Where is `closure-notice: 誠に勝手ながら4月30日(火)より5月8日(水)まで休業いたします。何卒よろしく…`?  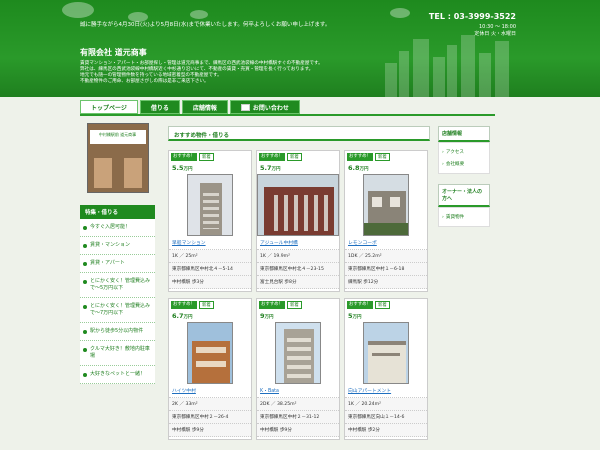 closure-notice: 誠に勝手ながら4月30日(火)より5月8日(水)まで休業いたします。何卒よろしく… is located at coordinates (205, 25).